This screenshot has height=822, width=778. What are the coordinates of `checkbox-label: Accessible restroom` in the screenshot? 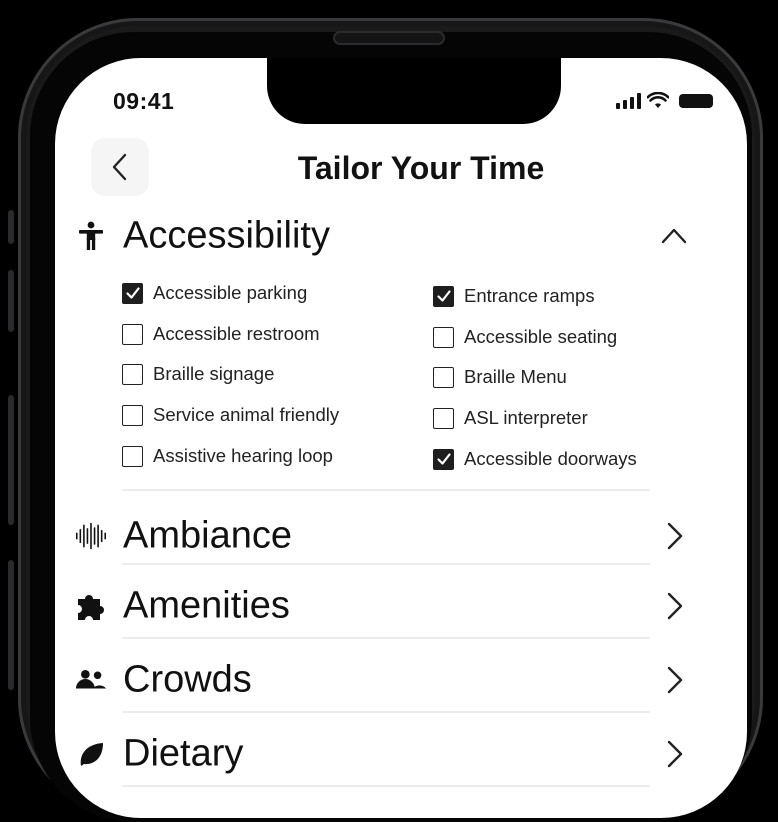 It's located at (236, 333).